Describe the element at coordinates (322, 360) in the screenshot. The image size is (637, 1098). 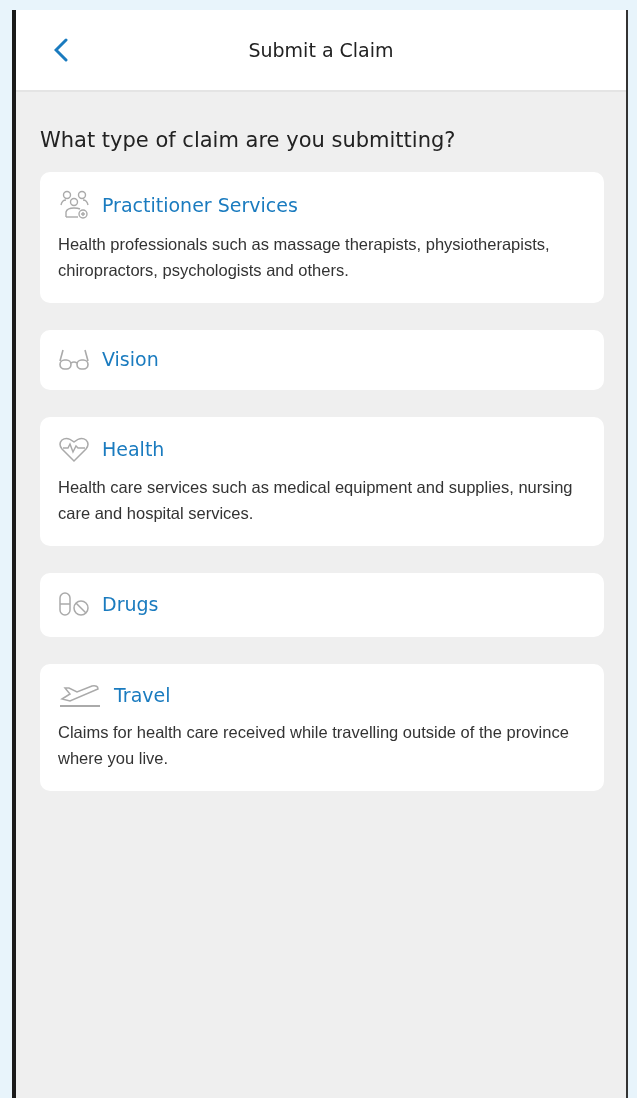
I see `claim-type-card: Vision` at that location.